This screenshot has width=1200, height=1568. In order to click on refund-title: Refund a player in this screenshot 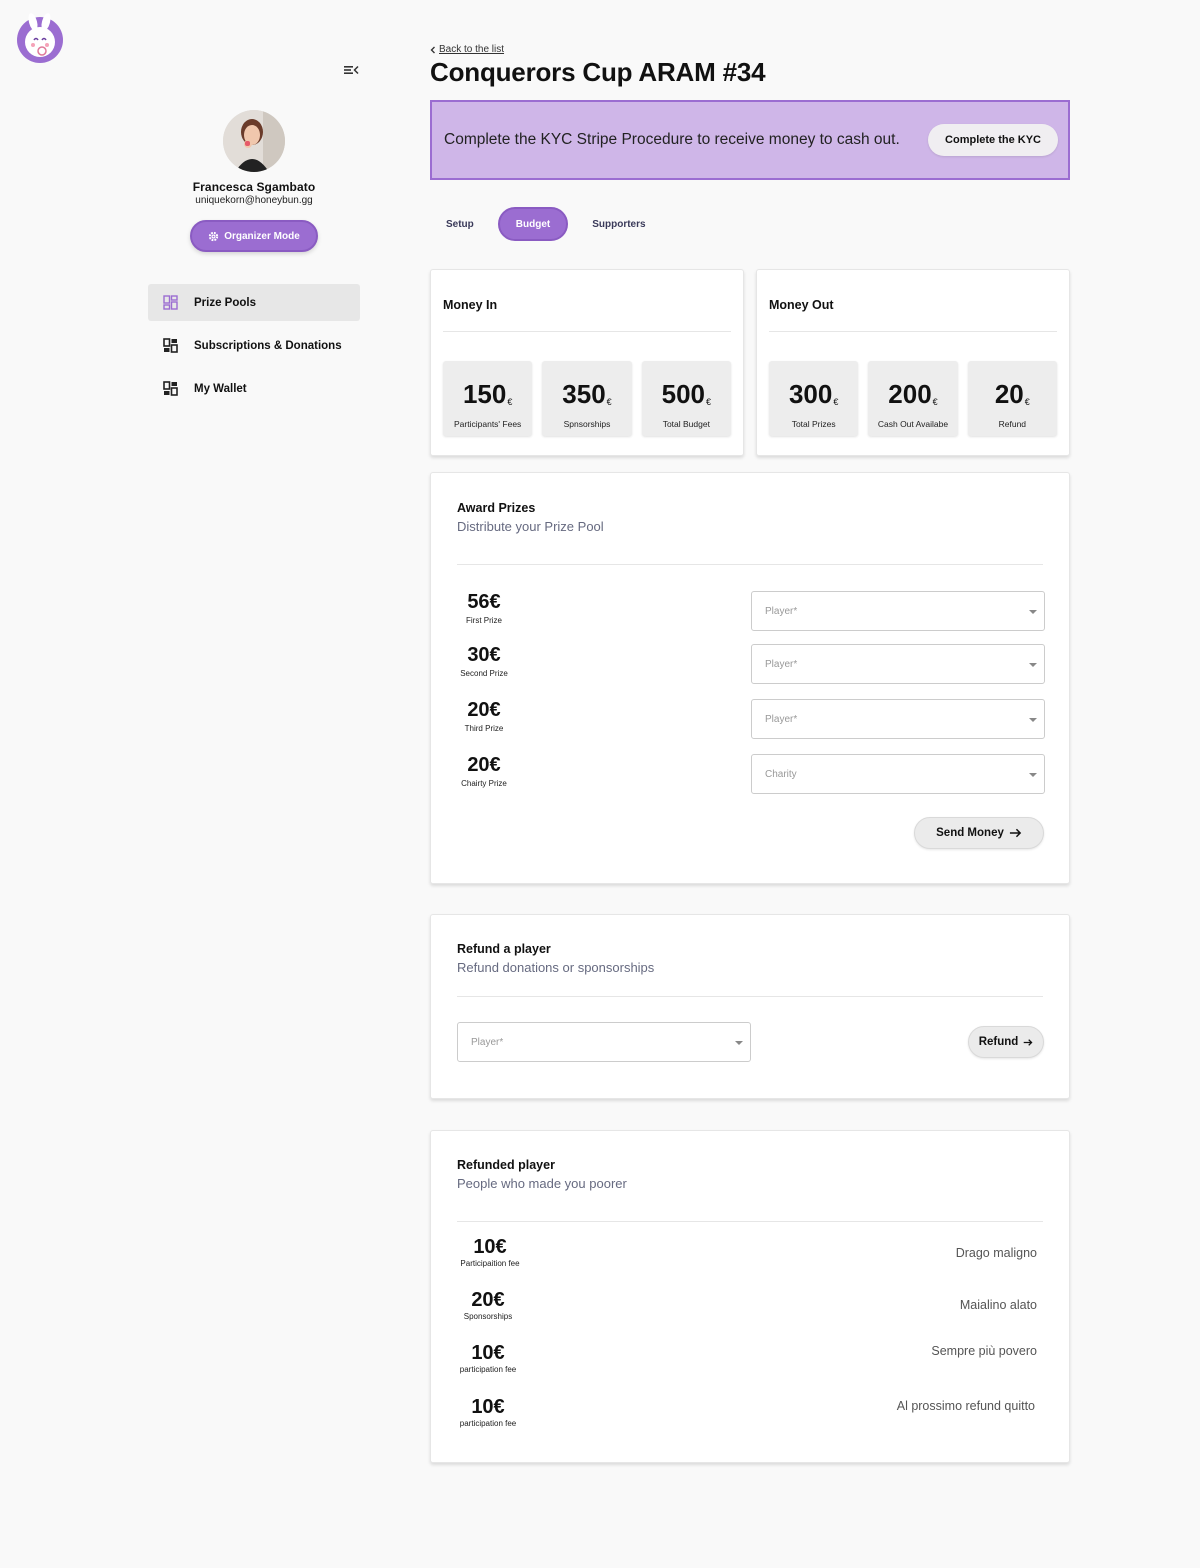, I will do `click(504, 949)`.